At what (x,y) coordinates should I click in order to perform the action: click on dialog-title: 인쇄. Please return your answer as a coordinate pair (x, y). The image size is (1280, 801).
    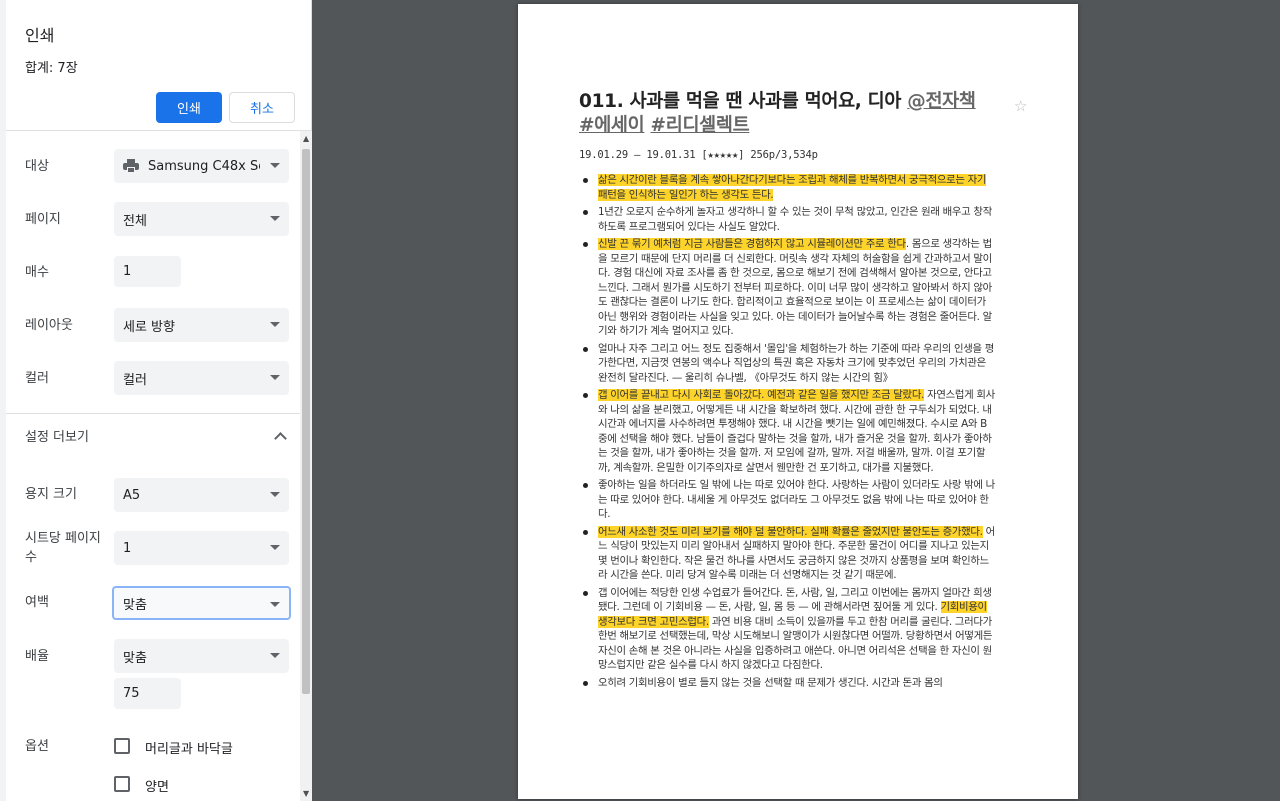
    Looking at the image, I should click on (40, 35).